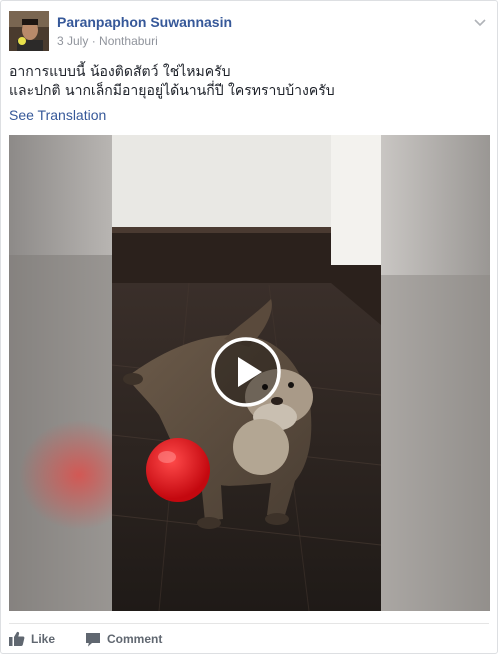 The image size is (498, 654). What do you see at coordinates (57, 115) in the screenshot?
I see `see-translation-link: See Translation` at bounding box center [57, 115].